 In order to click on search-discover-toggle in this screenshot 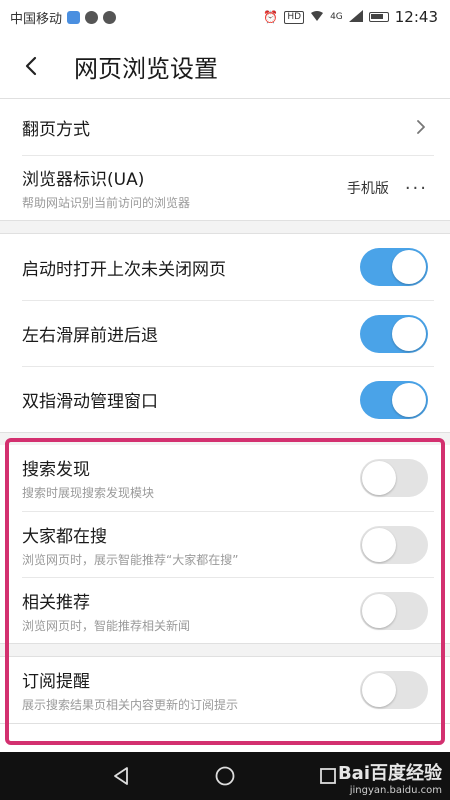, I will do `click(394, 478)`.